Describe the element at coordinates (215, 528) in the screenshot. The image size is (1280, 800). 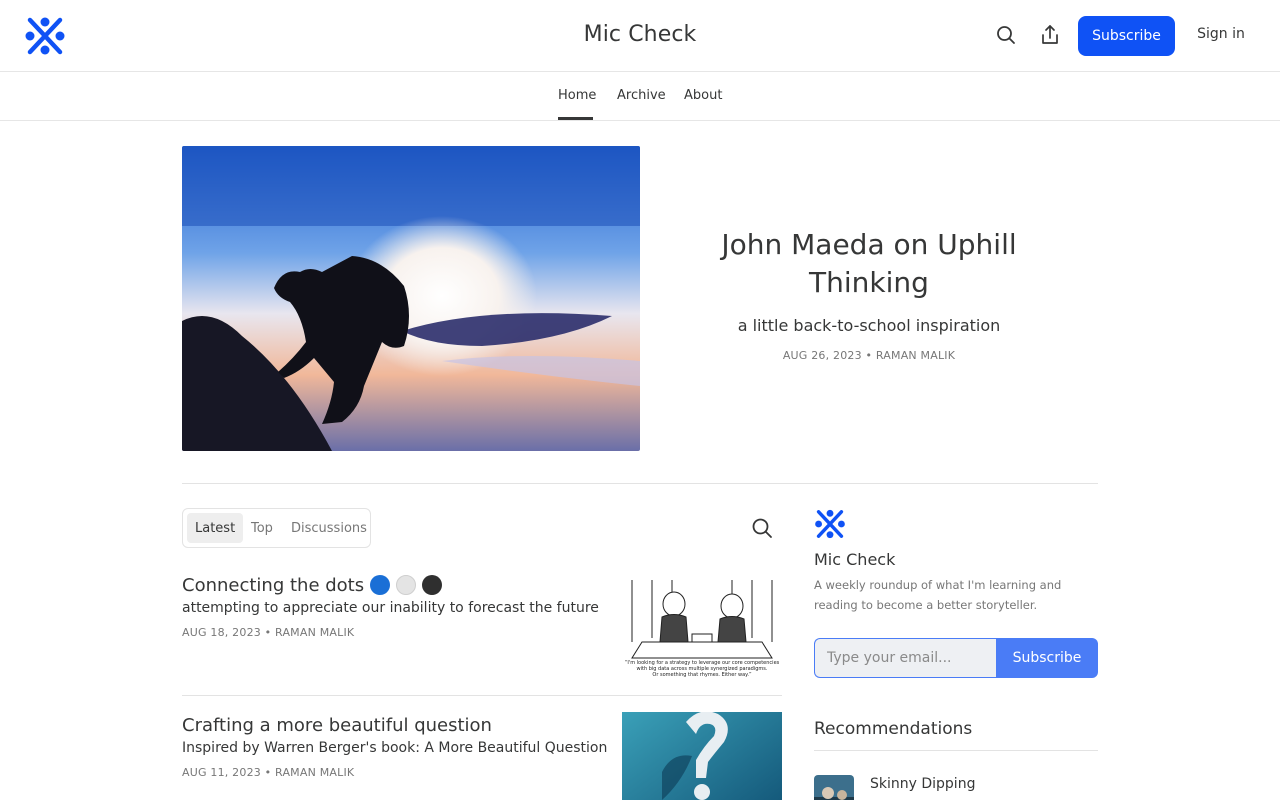
I see `filter-latest: Latest` at that location.